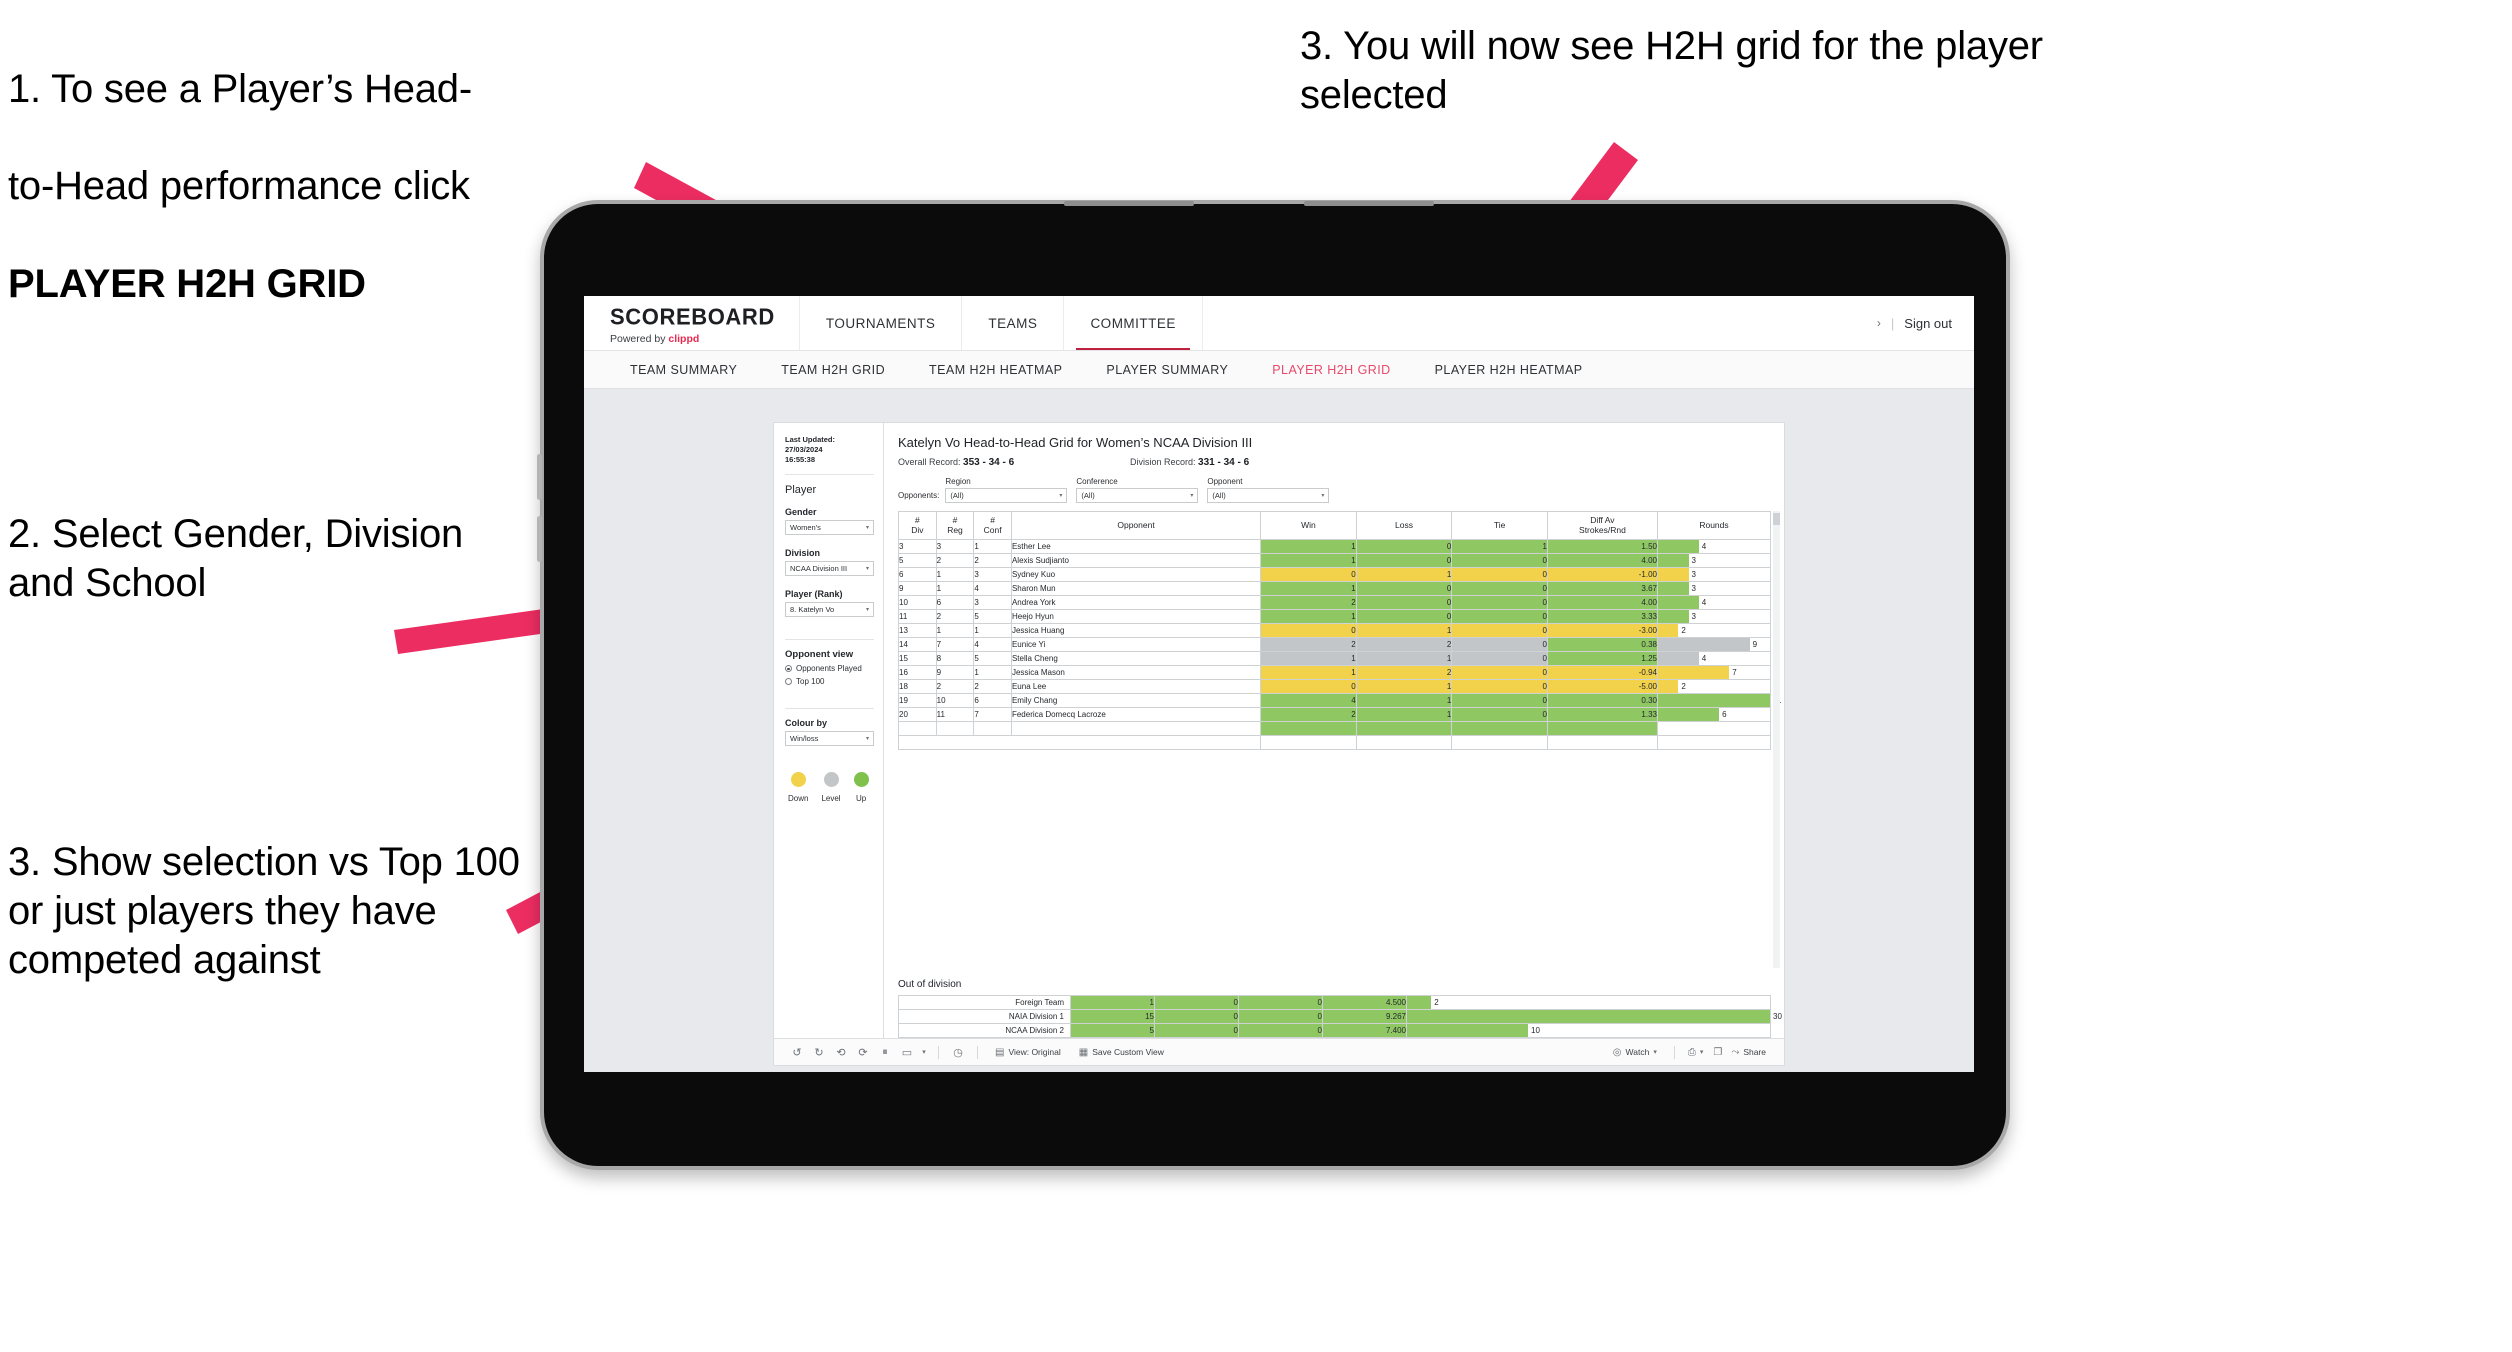 Image resolution: width=2512 pixels, height=1352 pixels. Describe the element at coordinates (917, 525) in the screenshot. I see `col-header-div: # Div` at that location.